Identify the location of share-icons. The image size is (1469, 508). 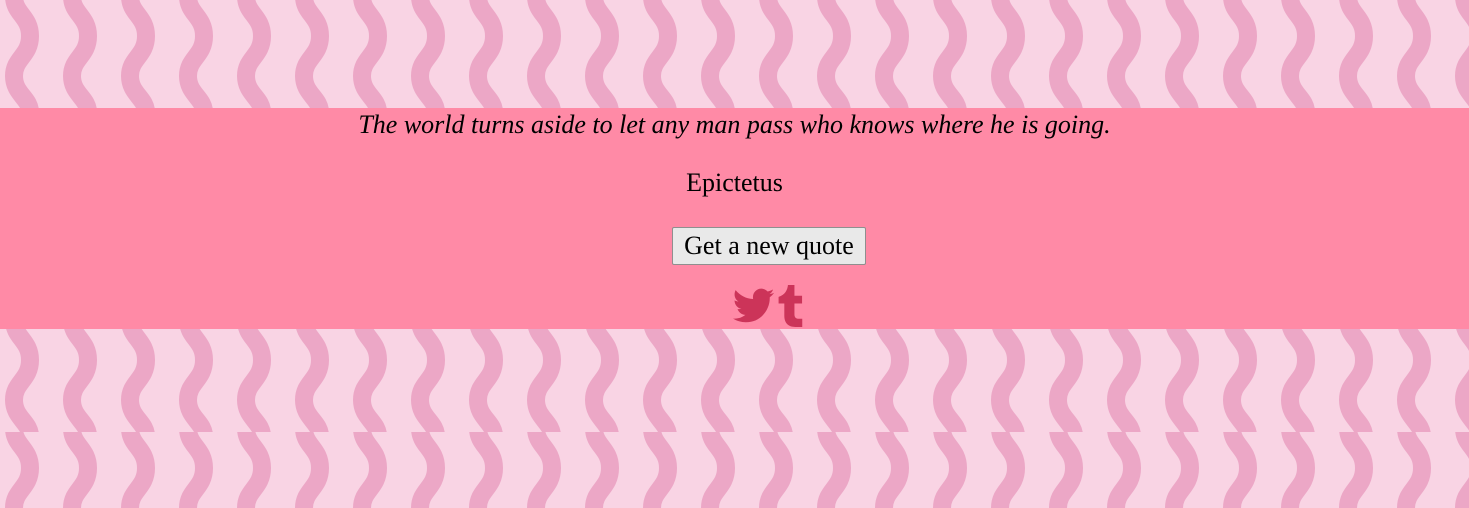
(768, 308).